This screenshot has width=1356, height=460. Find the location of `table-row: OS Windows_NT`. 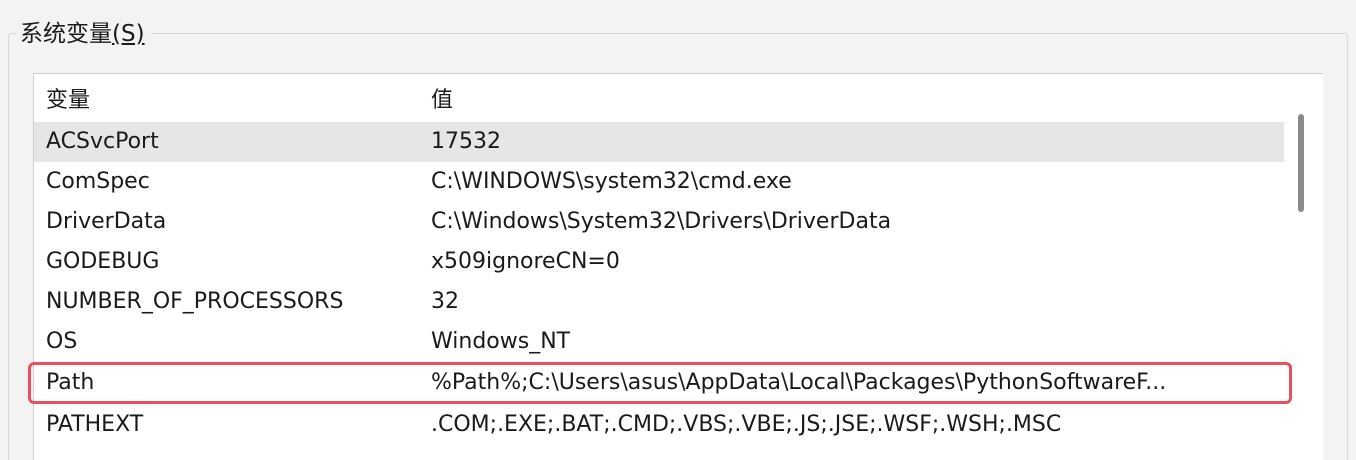

table-row: OS Windows_NT is located at coordinates (659, 342).